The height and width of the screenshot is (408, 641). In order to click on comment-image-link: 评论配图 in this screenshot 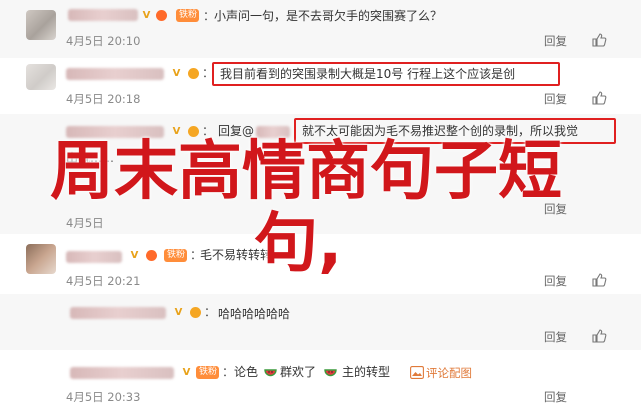, I will do `click(449, 373)`.